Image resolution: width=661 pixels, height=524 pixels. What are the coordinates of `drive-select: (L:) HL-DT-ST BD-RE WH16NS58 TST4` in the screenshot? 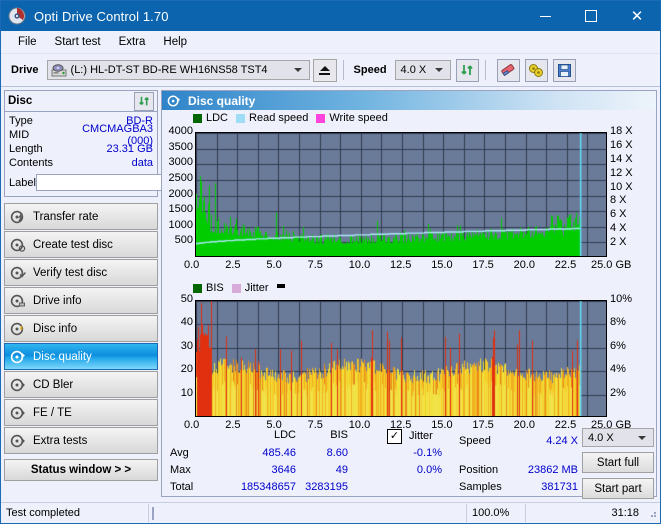 It's located at (178, 70).